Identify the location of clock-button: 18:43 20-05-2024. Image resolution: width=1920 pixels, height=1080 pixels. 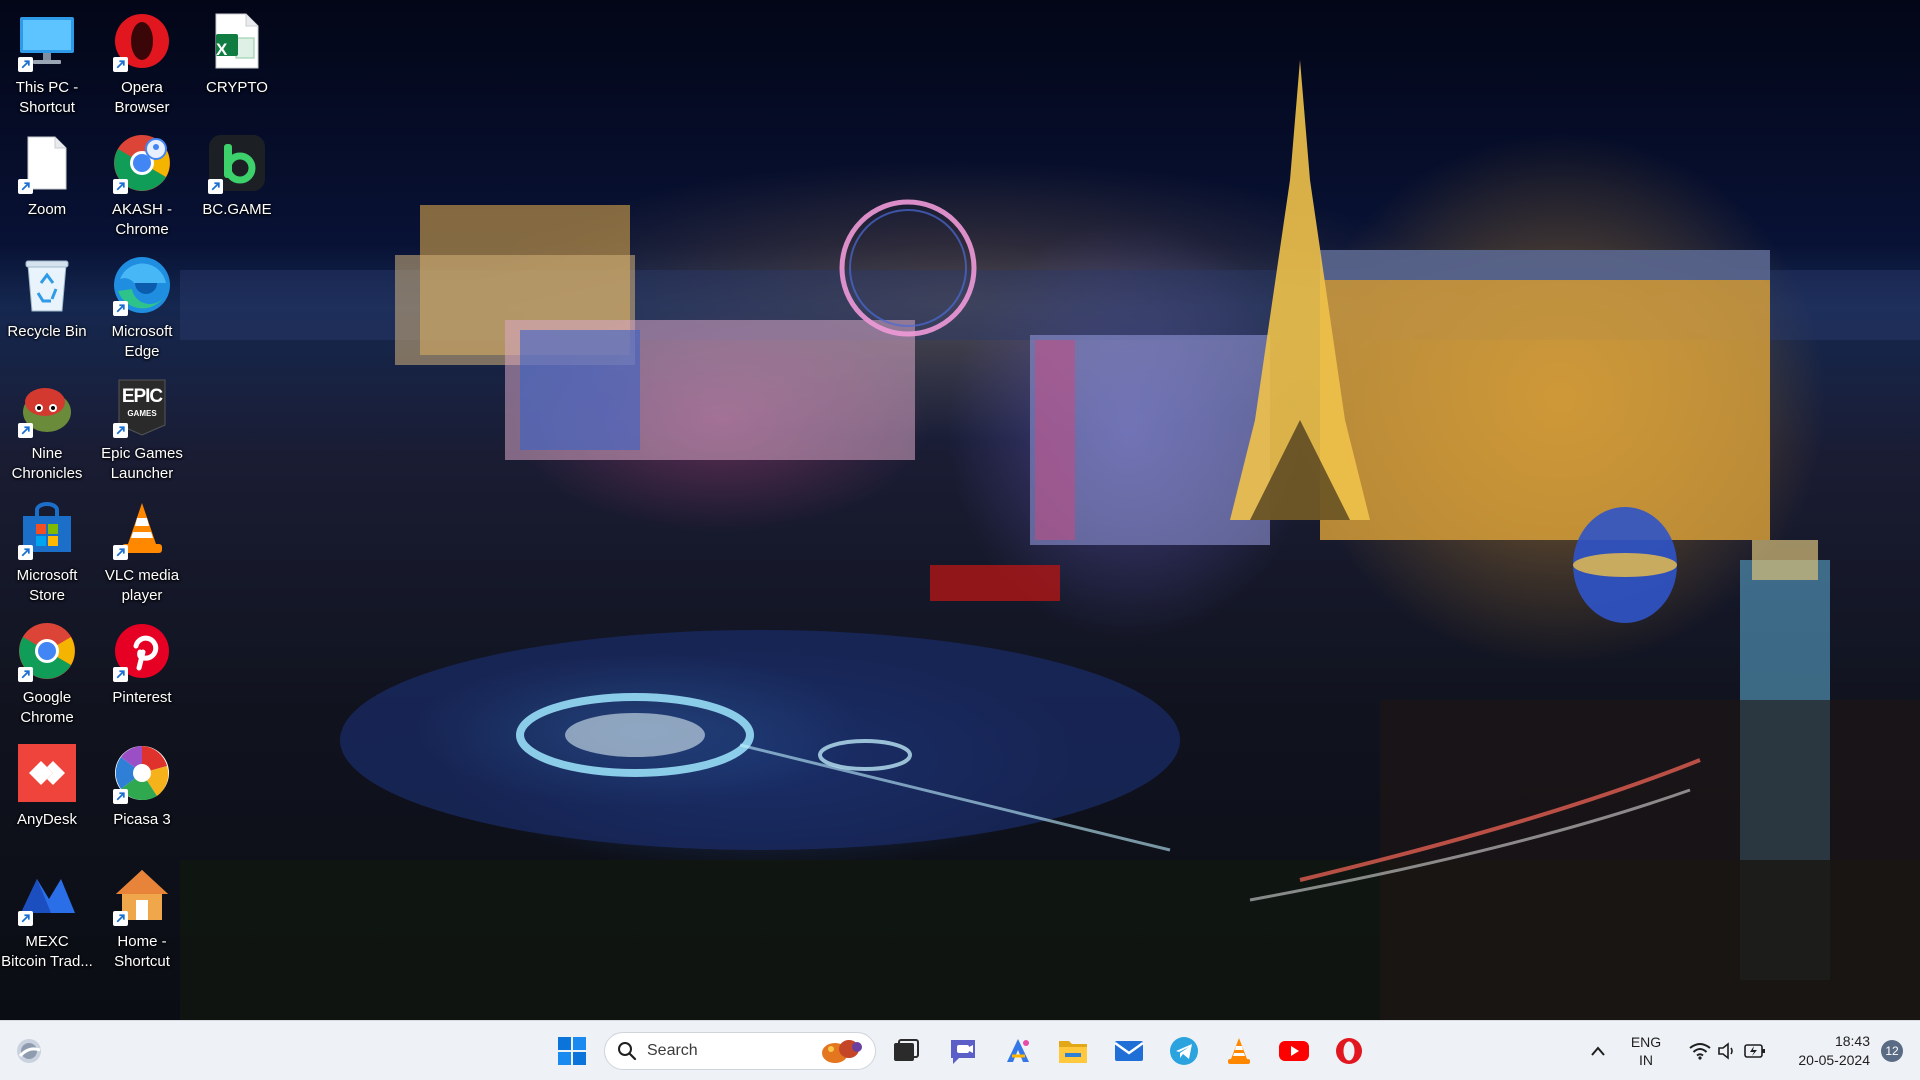
(1825, 1051).